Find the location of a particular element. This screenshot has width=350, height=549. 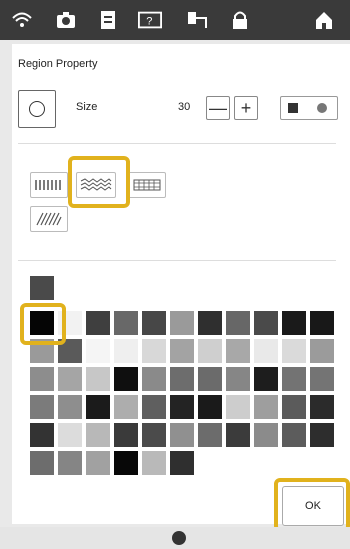

size-increase-button: + is located at coordinates (246, 108).